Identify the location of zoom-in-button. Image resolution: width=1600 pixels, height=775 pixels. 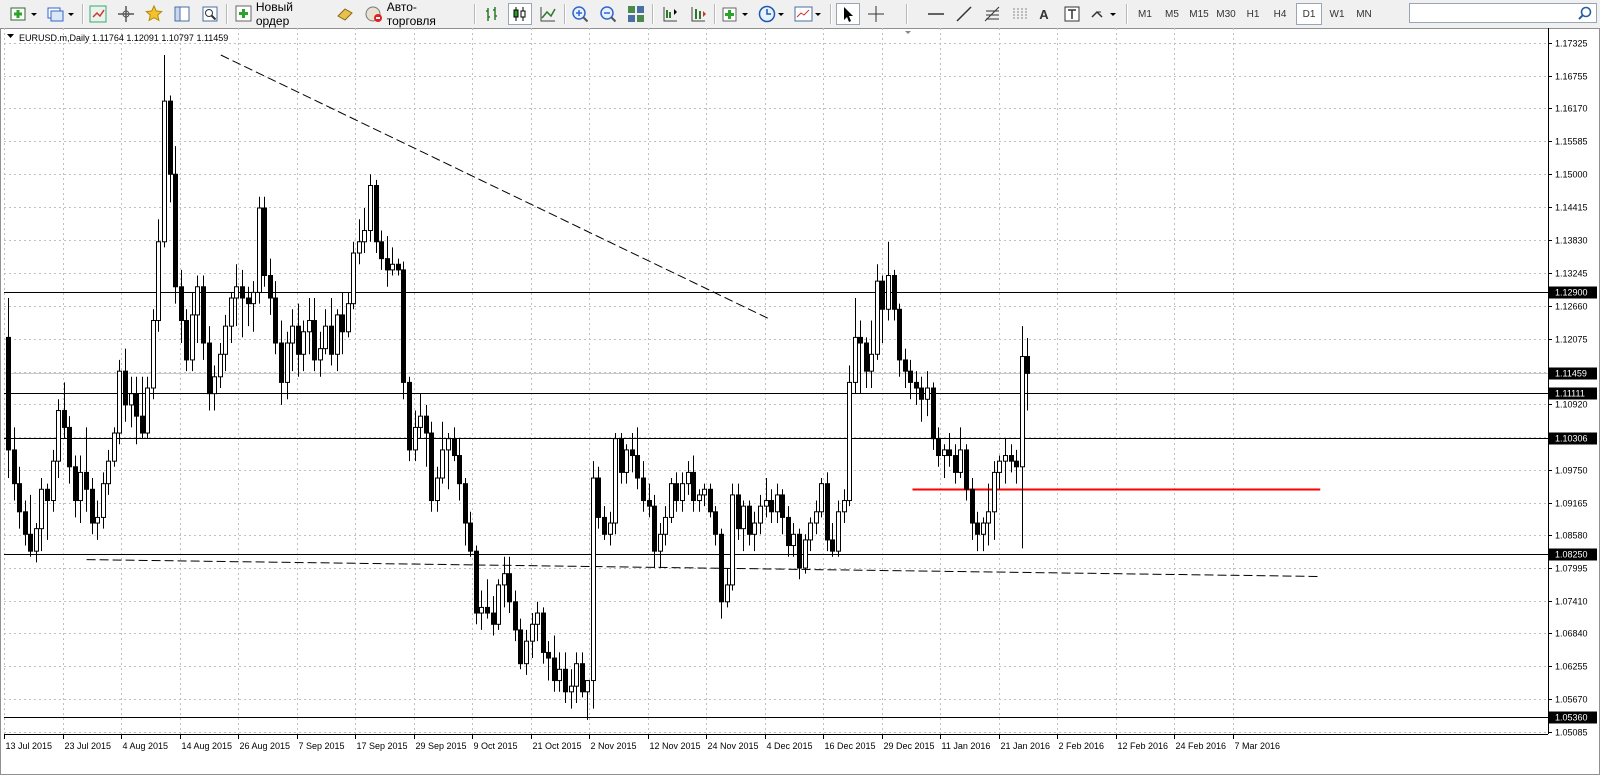
(580, 14).